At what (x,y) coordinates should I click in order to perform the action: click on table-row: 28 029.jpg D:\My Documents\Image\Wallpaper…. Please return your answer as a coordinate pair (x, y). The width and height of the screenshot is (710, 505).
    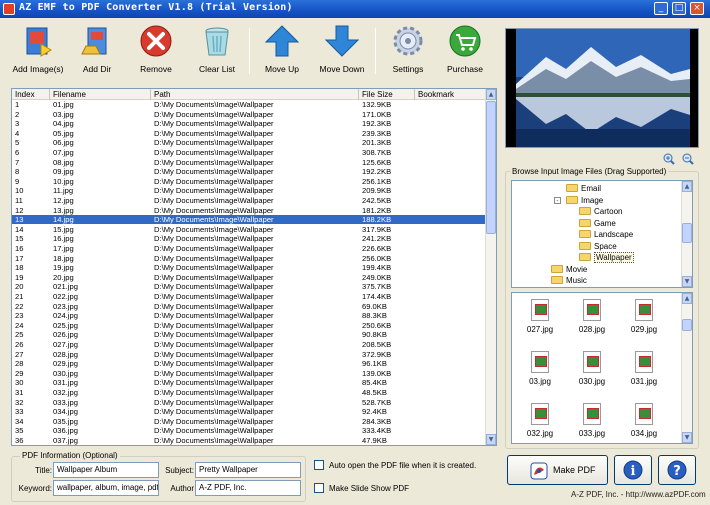
    Looking at the image, I should click on (249, 363).